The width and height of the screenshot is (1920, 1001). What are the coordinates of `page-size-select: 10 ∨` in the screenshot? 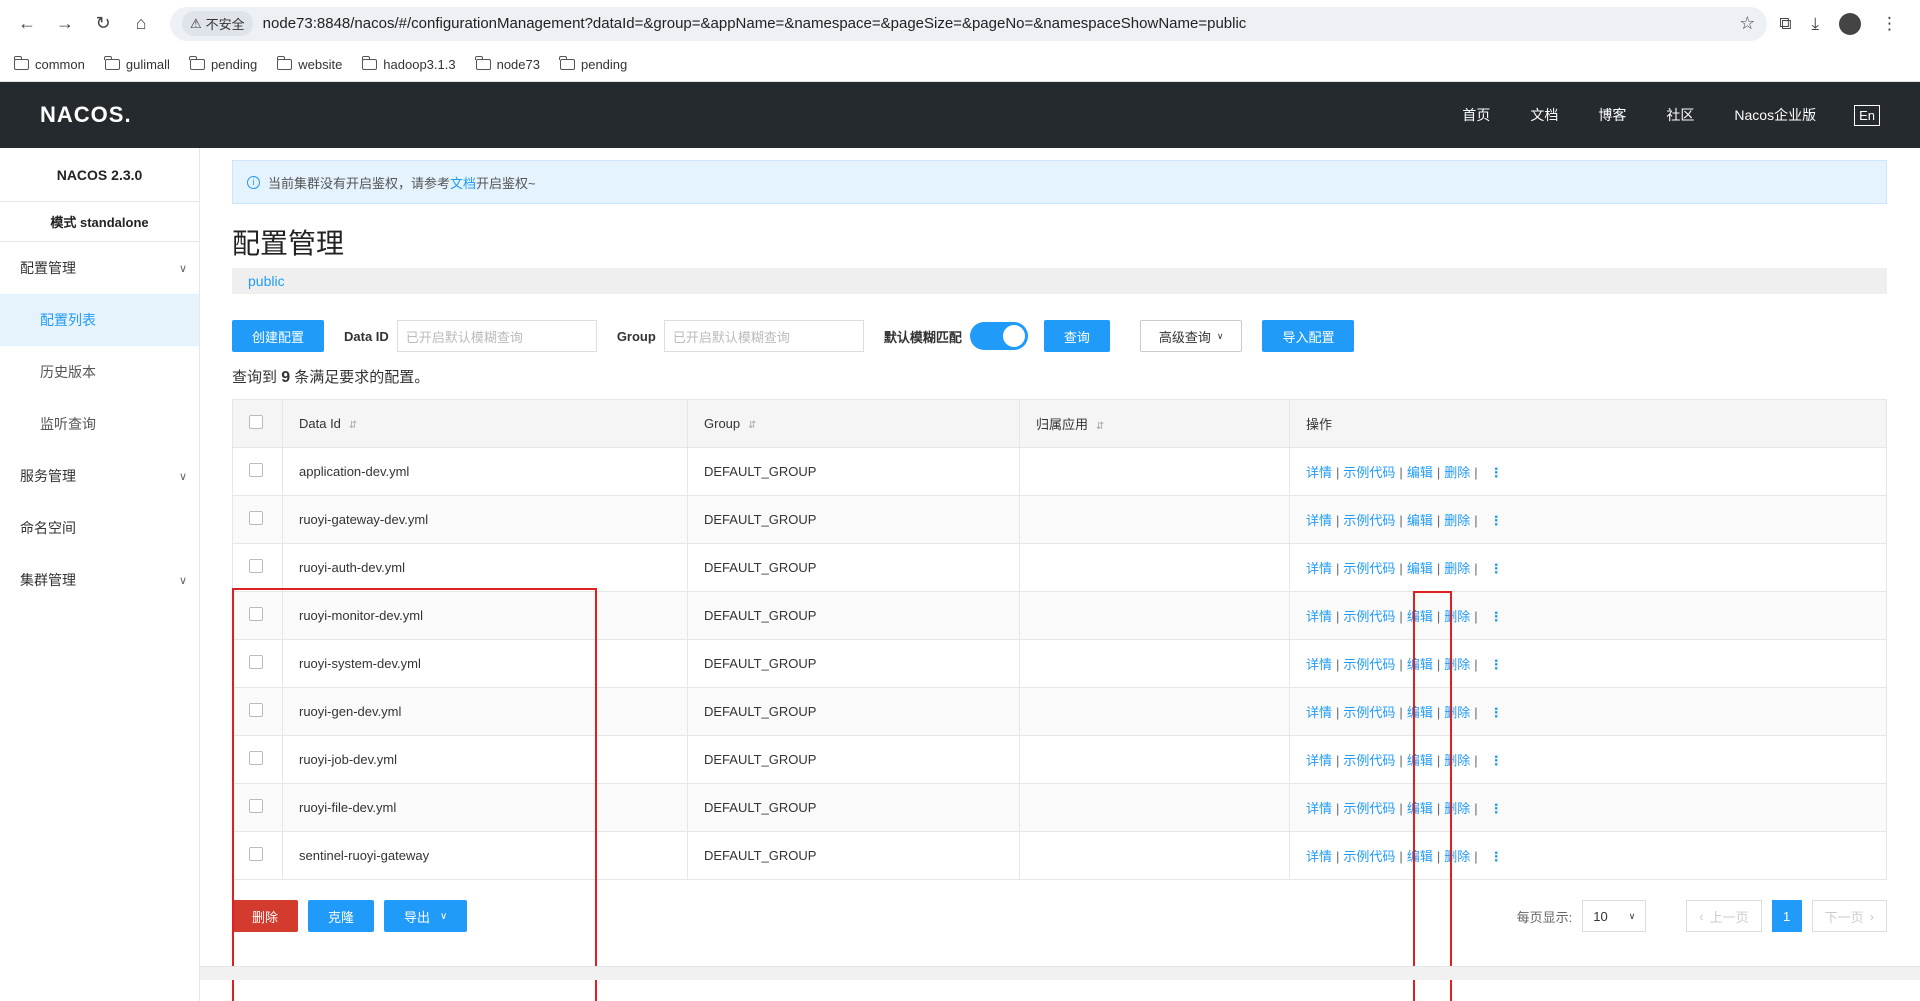 It's located at (1614, 916).